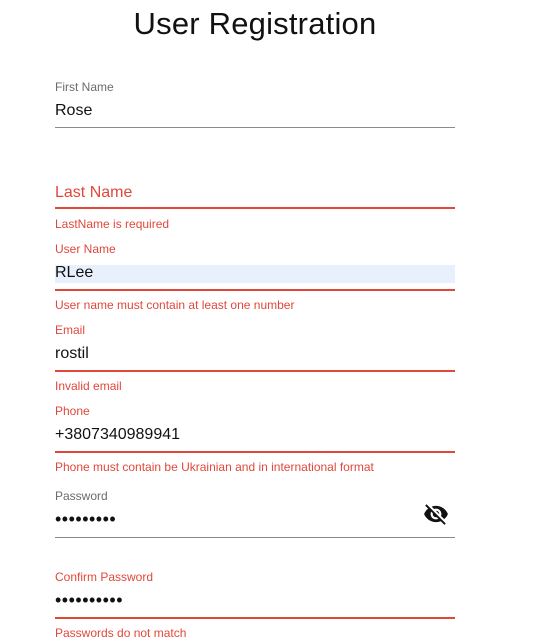 The height and width of the screenshot is (643, 536). Describe the element at coordinates (255, 290) in the screenshot. I see `user-name-underline` at that location.